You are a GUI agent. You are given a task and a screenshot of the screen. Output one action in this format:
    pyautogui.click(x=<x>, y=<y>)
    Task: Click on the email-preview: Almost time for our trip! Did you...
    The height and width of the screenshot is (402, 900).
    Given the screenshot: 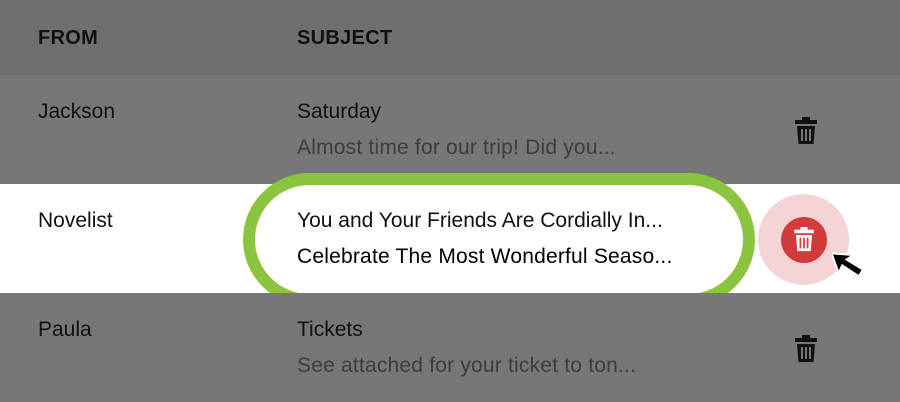 What is the action you would take?
    pyautogui.click(x=456, y=147)
    